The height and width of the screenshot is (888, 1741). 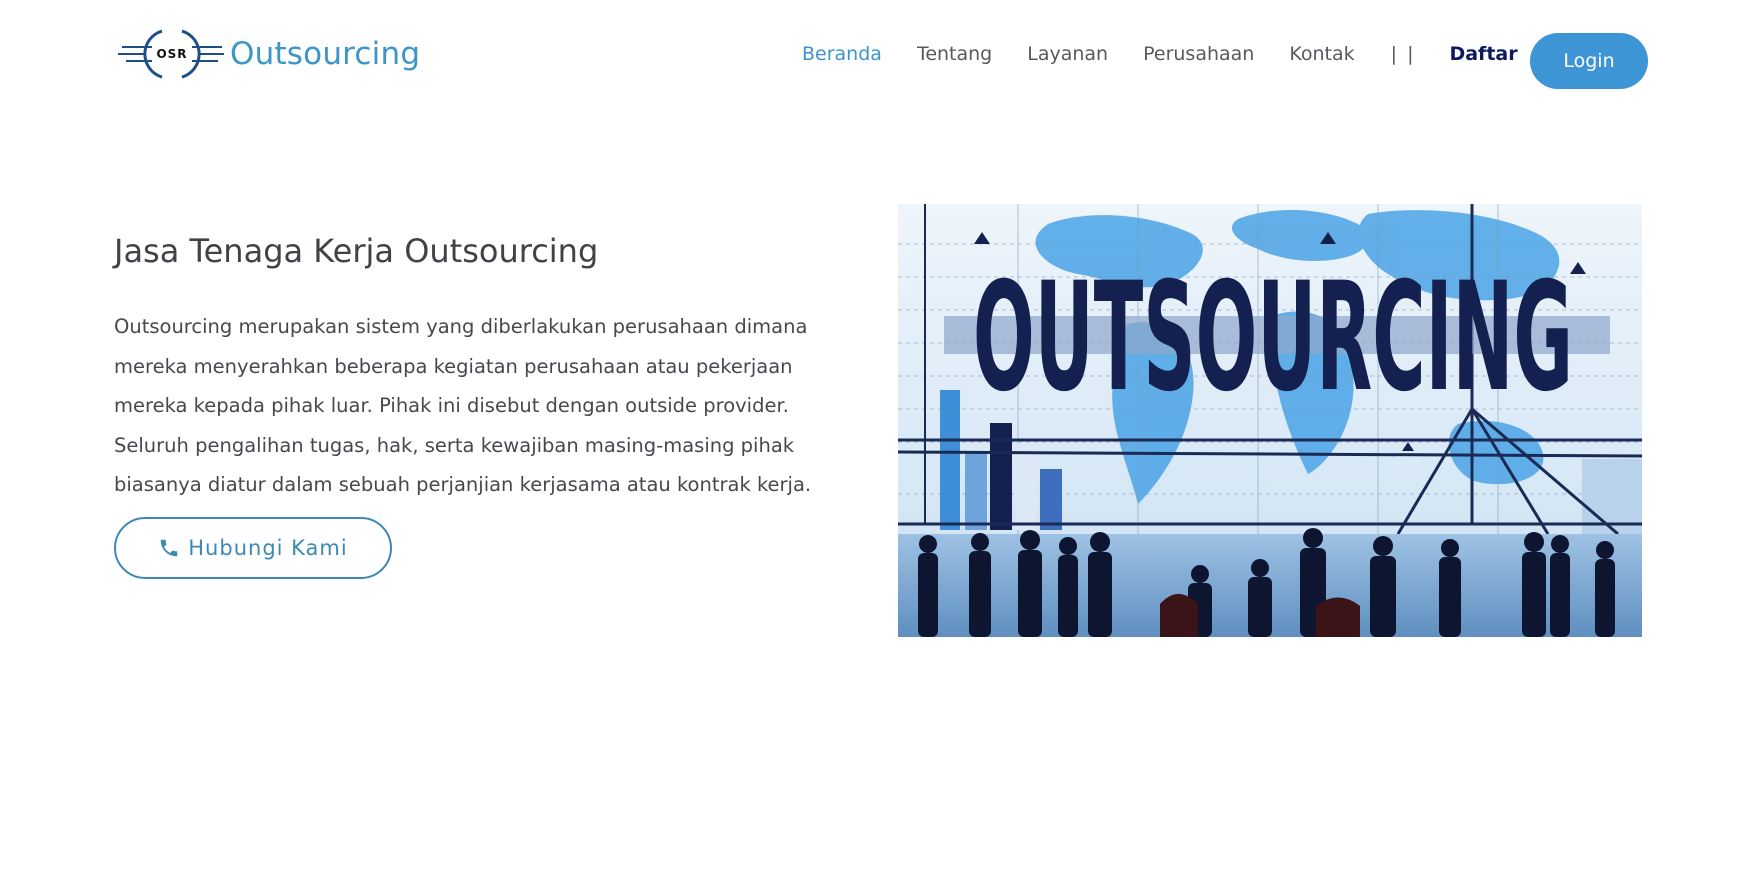 I want to click on brand-home-link: OSR Outsourcing, so click(x=269, y=54).